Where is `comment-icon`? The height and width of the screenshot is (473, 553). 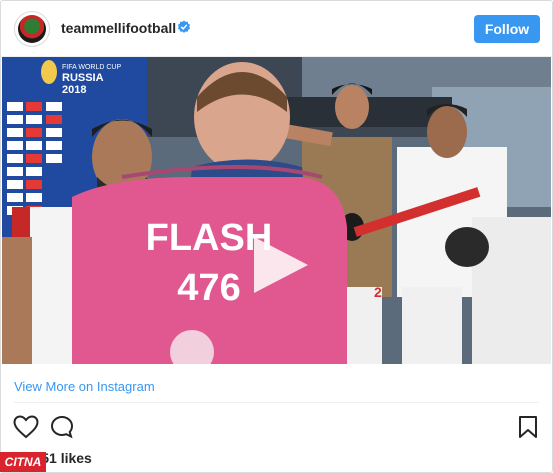
comment-icon is located at coordinates (62, 427).